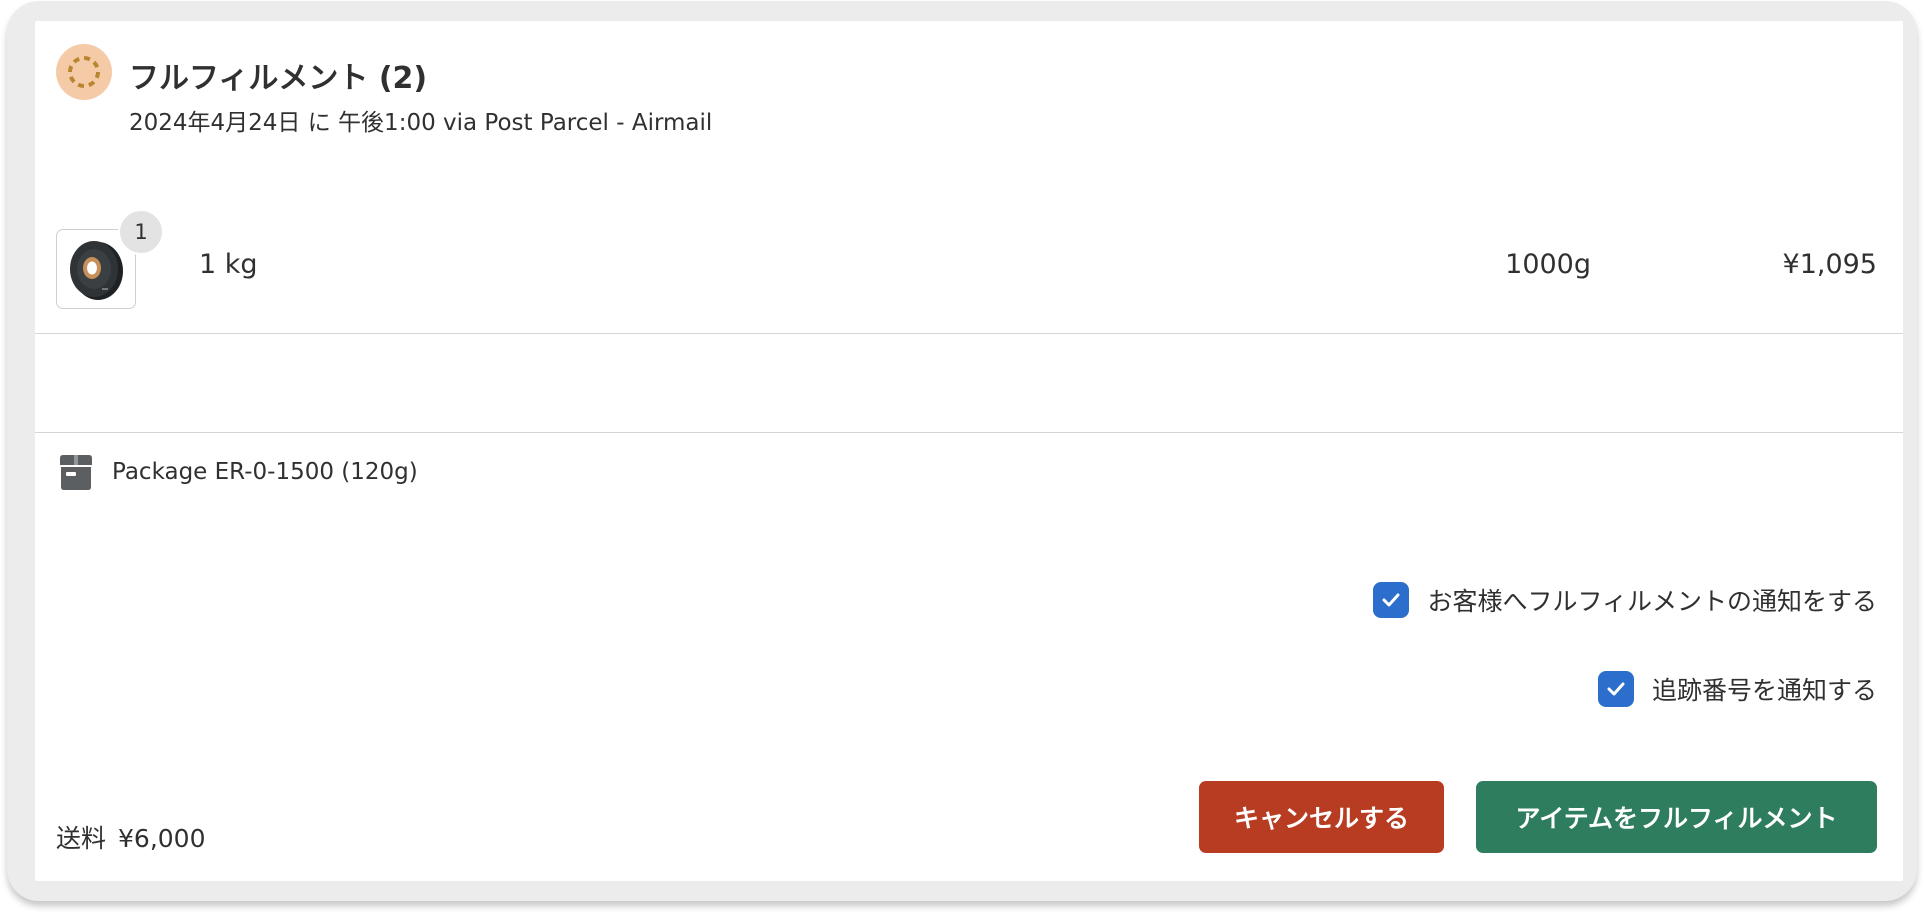 This screenshot has width=1924, height=916. What do you see at coordinates (265, 472) in the screenshot?
I see `package-label: Package ER-0-1500 (120g)` at bounding box center [265, 472].